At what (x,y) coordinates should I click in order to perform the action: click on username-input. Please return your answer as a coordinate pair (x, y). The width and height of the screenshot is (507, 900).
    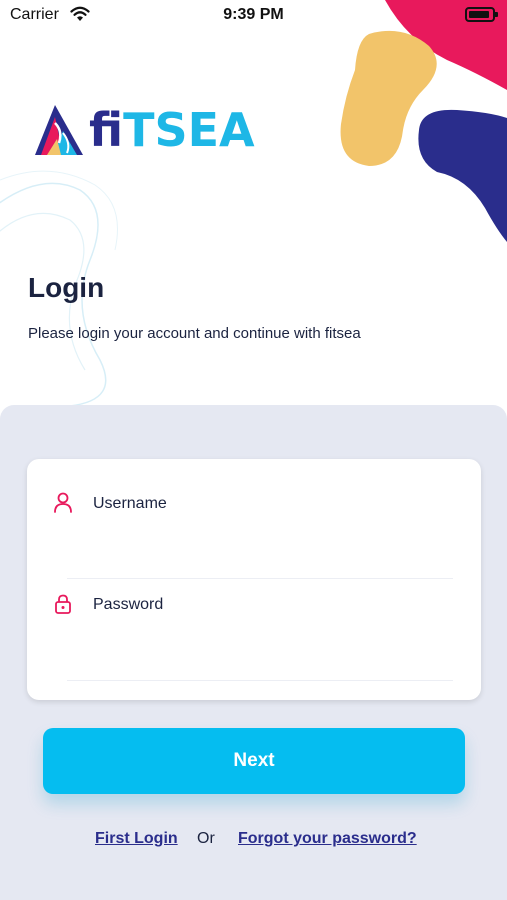
    Looking at the image, I should click on (259, 556).